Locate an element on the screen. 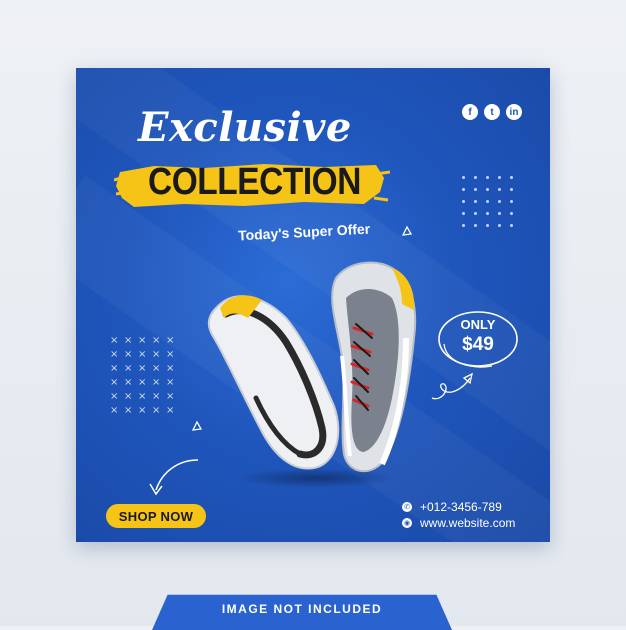 This screenshot has width=626, height=630. twitter-icon: t is located at coordinates (492, 112).